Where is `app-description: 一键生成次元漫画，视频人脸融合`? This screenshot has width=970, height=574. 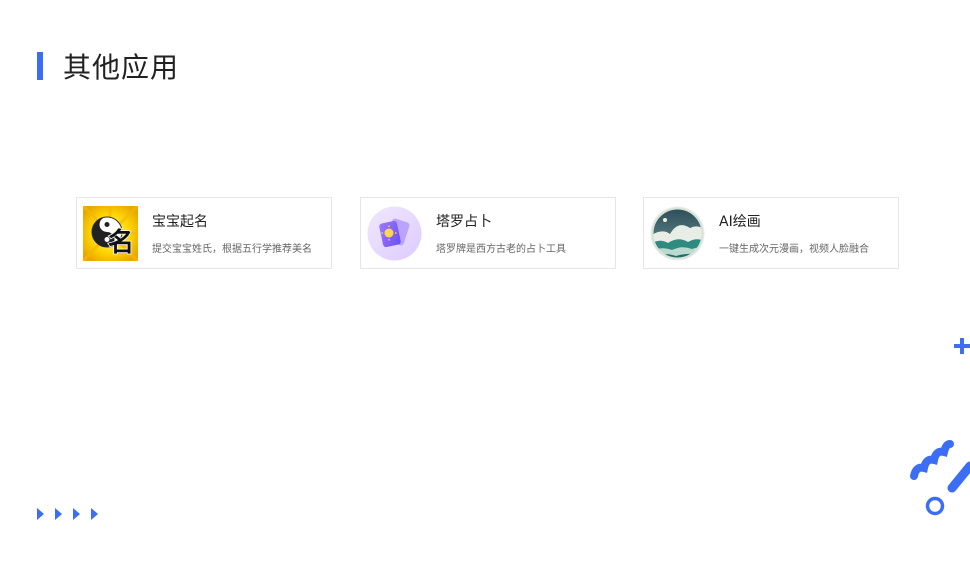
app-description: 一键生成次元漫画，视频人脸融合 is located at coordinates (794, 249).